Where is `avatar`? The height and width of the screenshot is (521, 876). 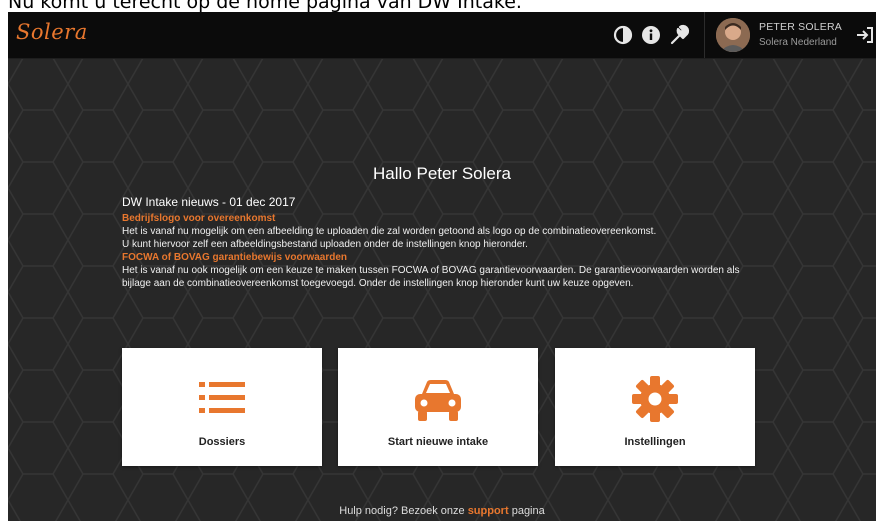
avatar is located at coordinates (733, 35).